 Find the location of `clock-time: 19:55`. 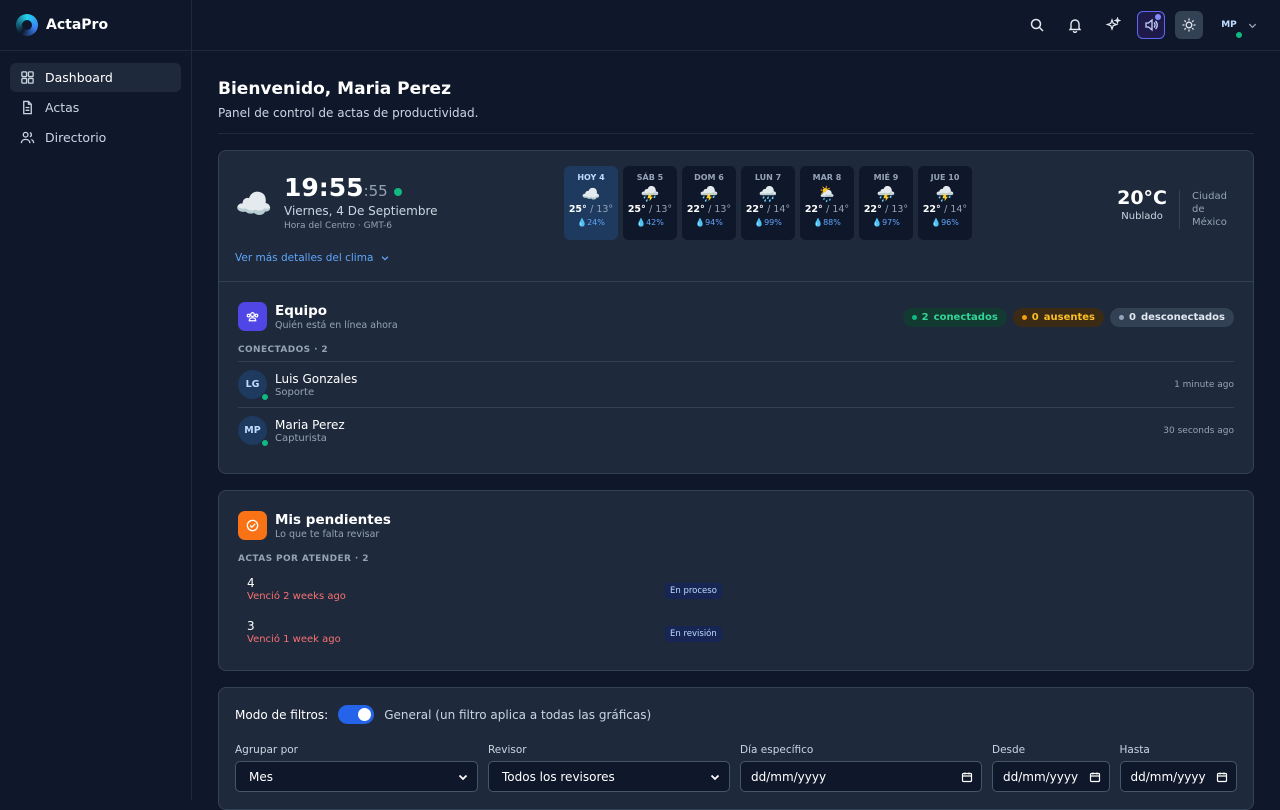

clock-time: 19:55 is located at coordinates (324, 187).